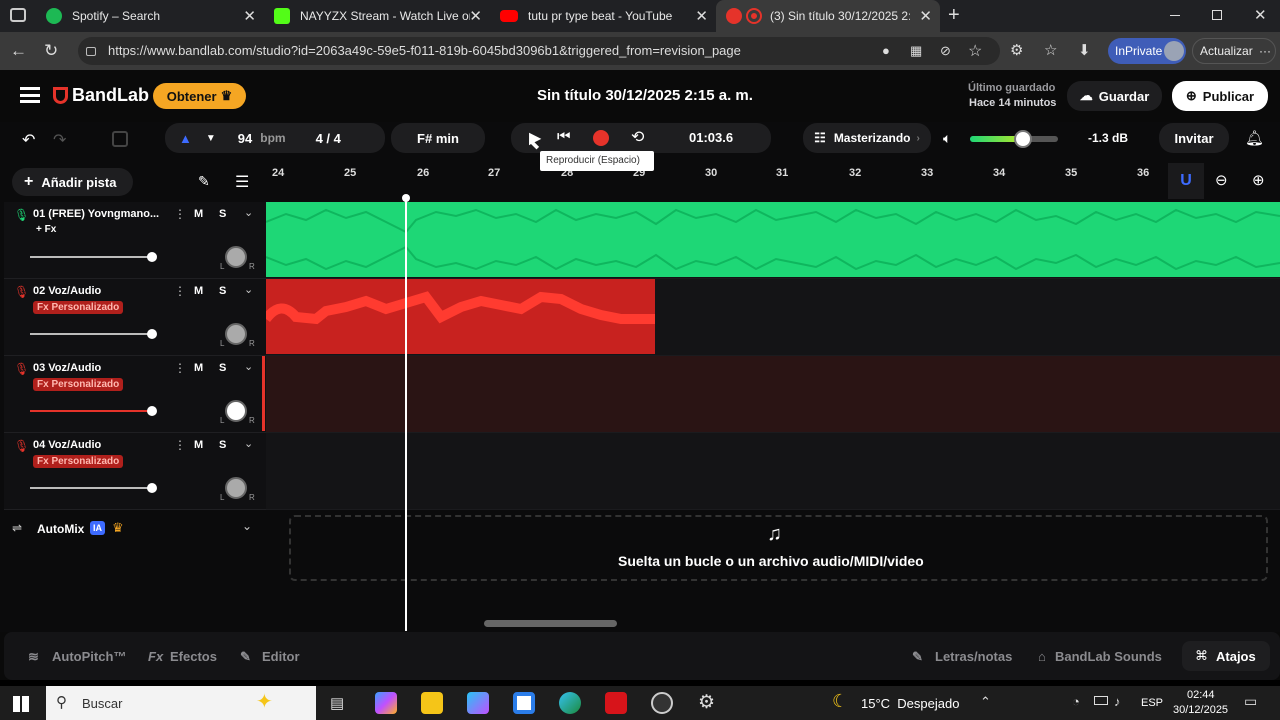 This screenshot has width=1280, height=720. I want to click on obtener-button: Obtener ♛, so click(199, 96).